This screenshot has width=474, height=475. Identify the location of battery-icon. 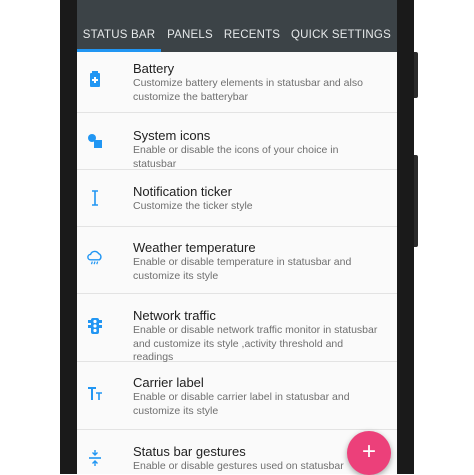
(95, 79).